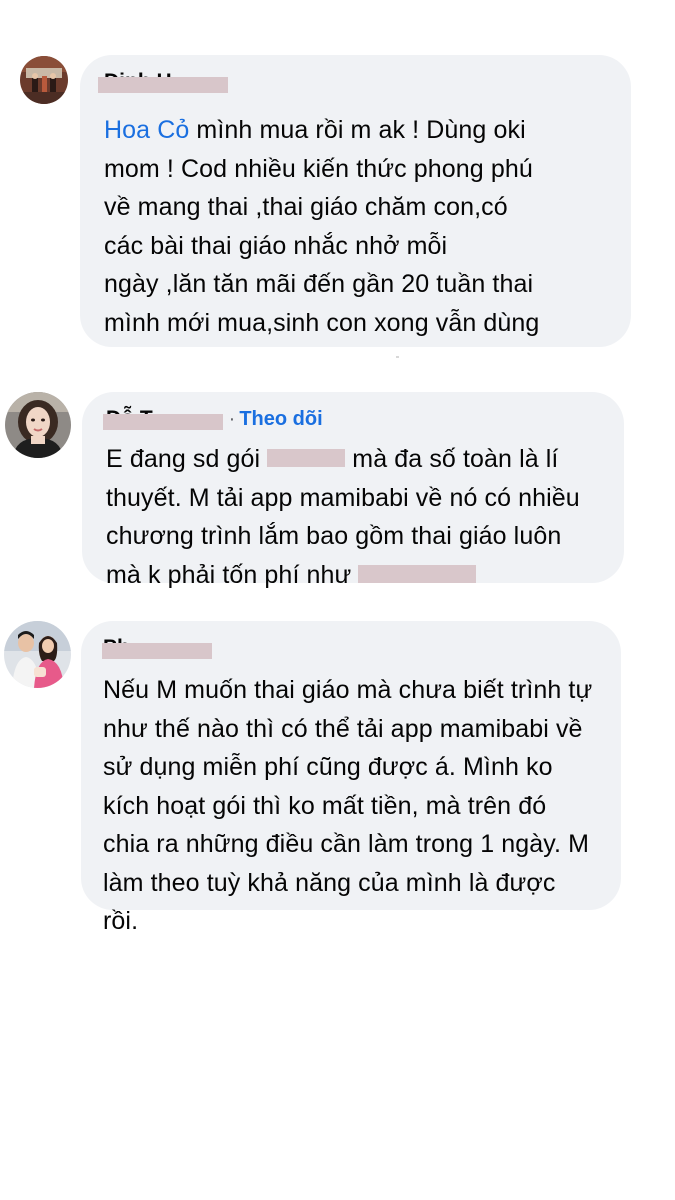  What do you see at coordinates (146, 130) in the screenshot?
I see `mention-link: Hoa Cỏ` at bounding box center [146, 130].